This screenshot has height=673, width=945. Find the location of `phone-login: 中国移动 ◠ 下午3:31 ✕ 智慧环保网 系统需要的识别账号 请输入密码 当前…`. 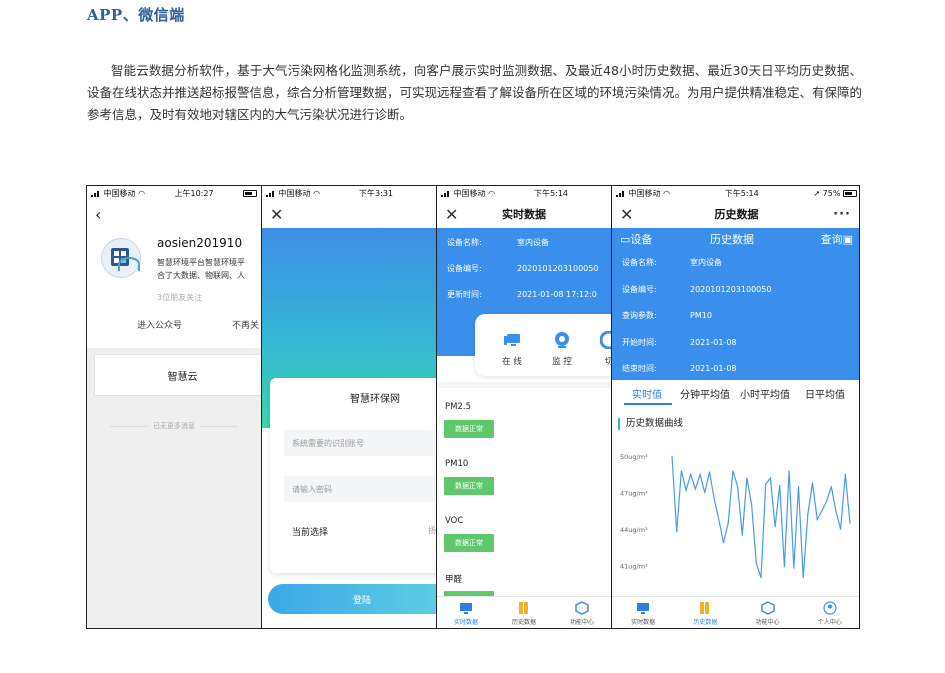

phone-login: 中国移动 ◠ 下午3:31 ✕ 智慧环保网 系统需要的识别账号 请输入密码 当前… is located at coordinates (349, 407).